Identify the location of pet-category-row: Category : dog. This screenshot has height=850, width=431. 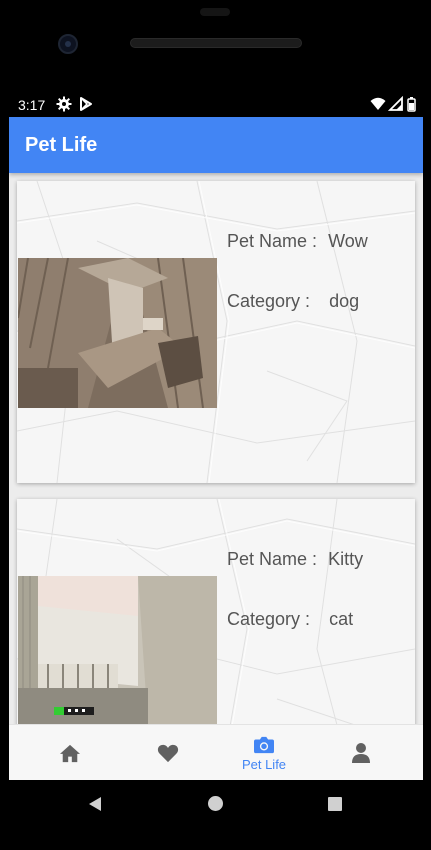
(293, 301).